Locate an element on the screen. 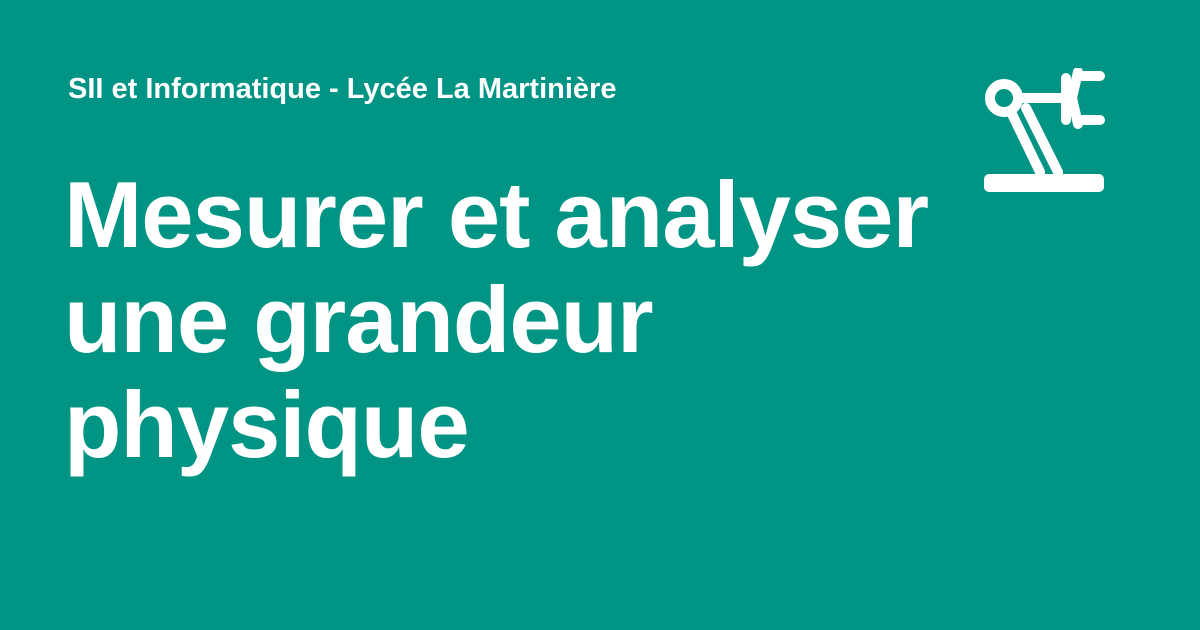 The width and height of the screenshot is (1200, 630). robot-base is located at coordinates (1044, 183).